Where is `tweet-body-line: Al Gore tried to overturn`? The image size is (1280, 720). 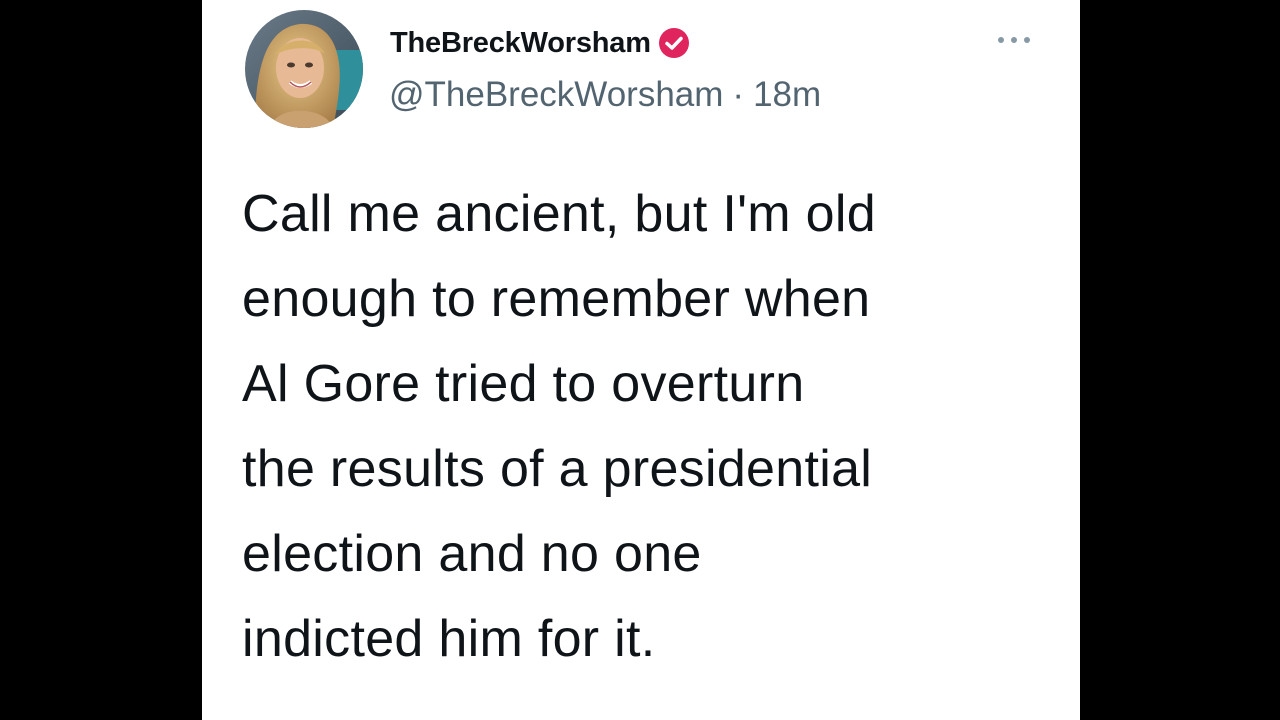 tweet-body-line: Al Gore tried to overturn is located at coordinates (523, 384).